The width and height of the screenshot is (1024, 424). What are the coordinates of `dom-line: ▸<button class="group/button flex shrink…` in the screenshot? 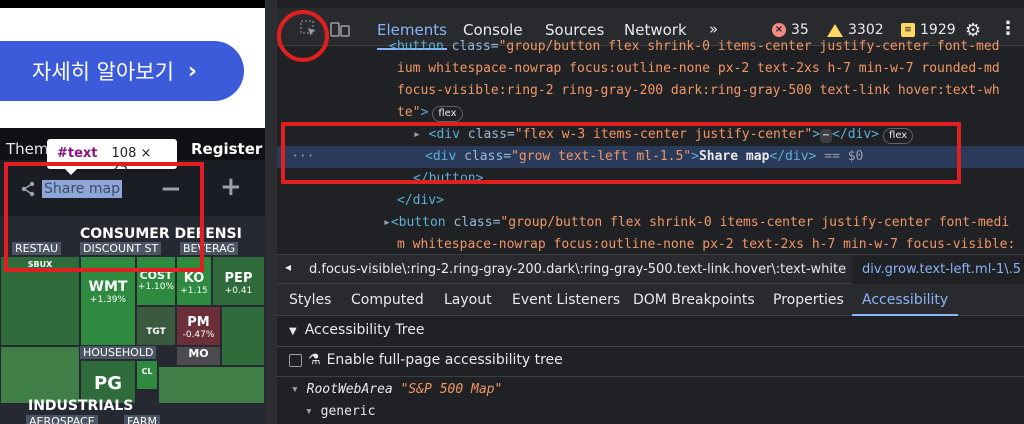 It's located at (650, 223).